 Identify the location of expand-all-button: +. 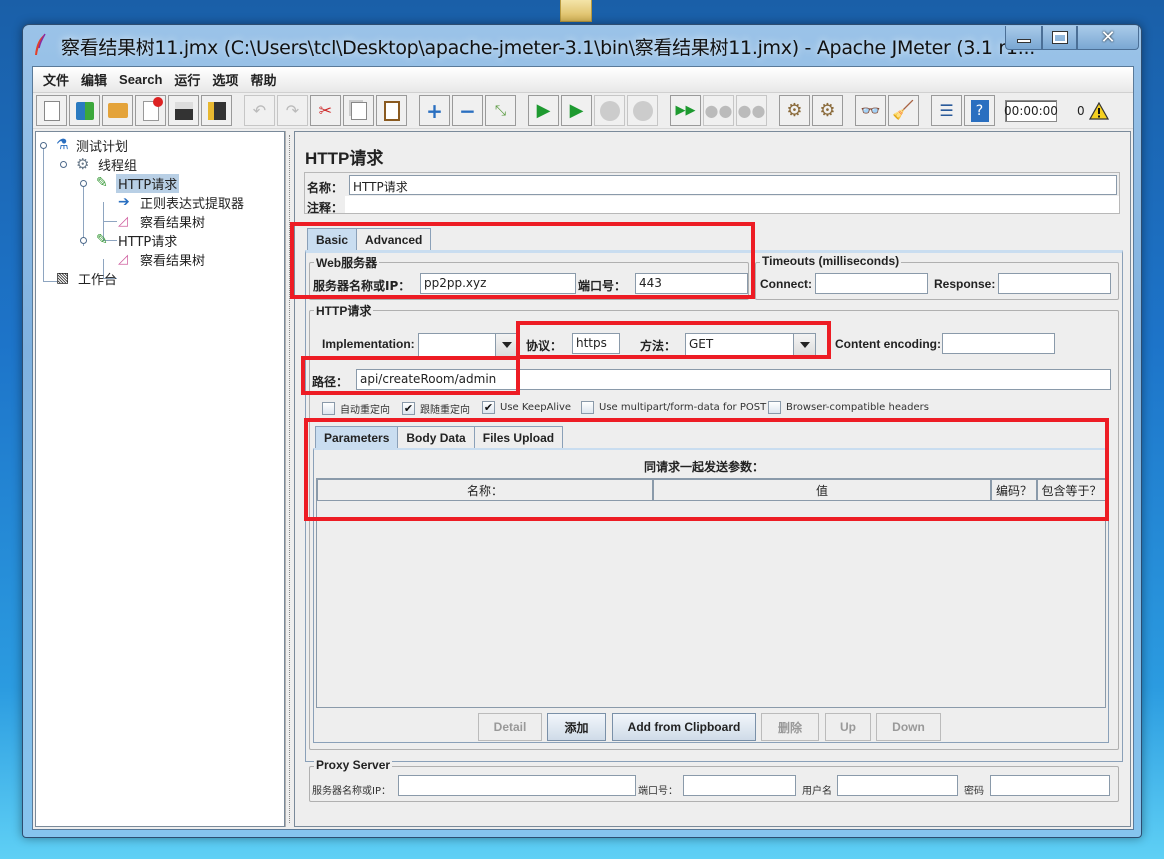
(434, 110).